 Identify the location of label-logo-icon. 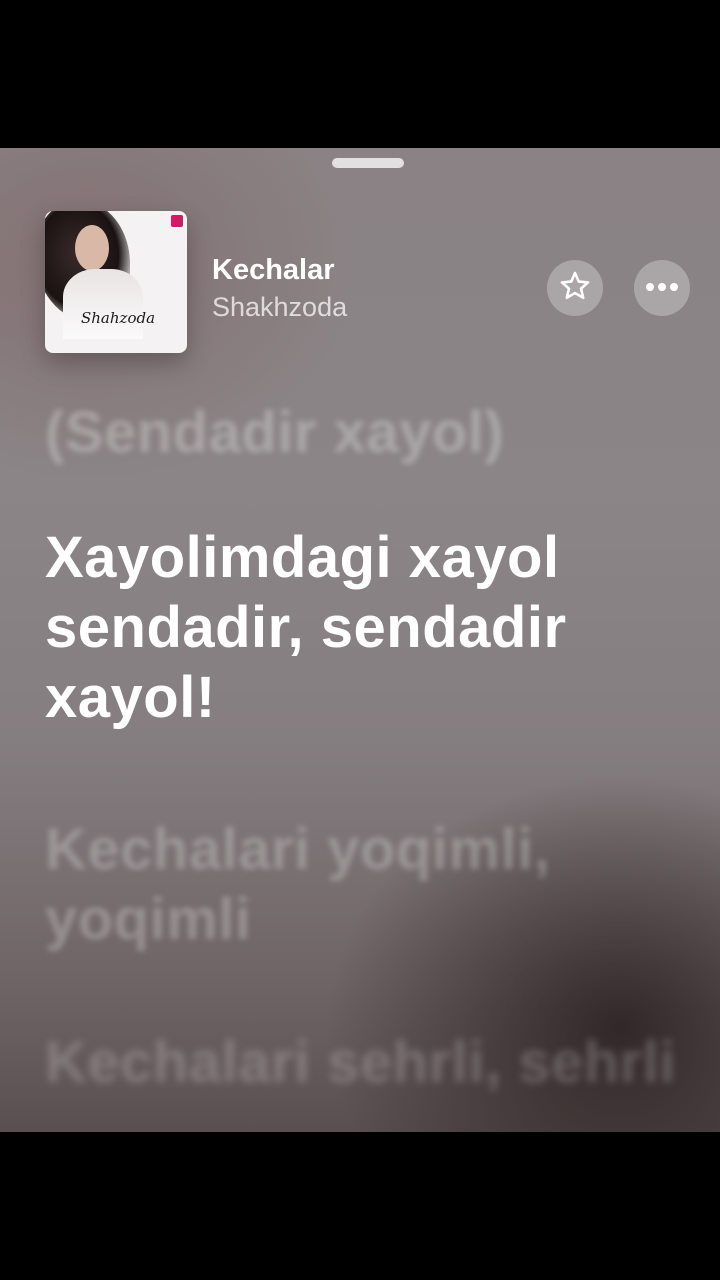
(177, 221).